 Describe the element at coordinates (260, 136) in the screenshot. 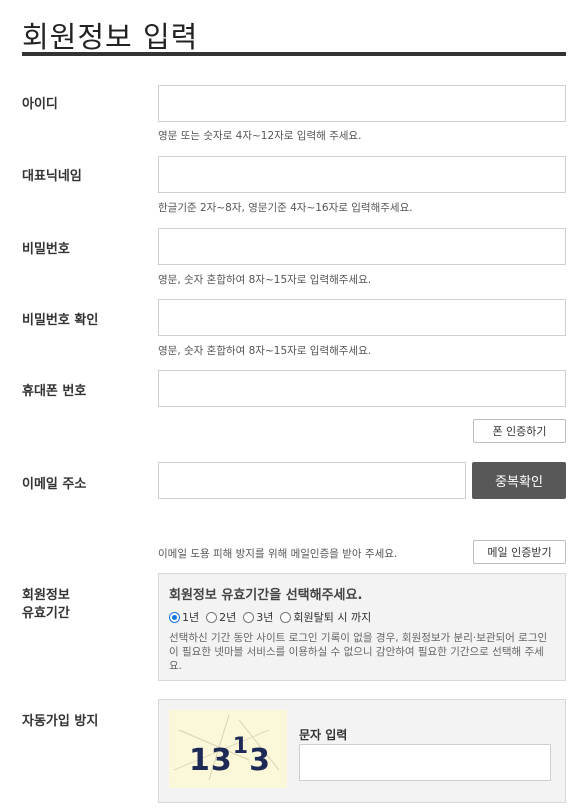

I see `id-help-text: 영문 또는 숫자로 4자~12자로 입력해 주세요.` at that location.